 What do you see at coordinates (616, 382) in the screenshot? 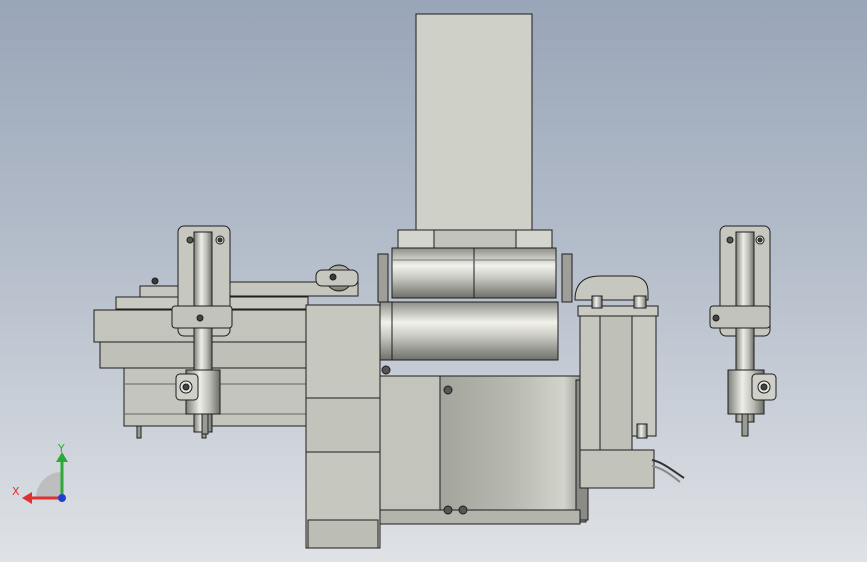
I see `right-bracket` at bounding box center [616, 382].